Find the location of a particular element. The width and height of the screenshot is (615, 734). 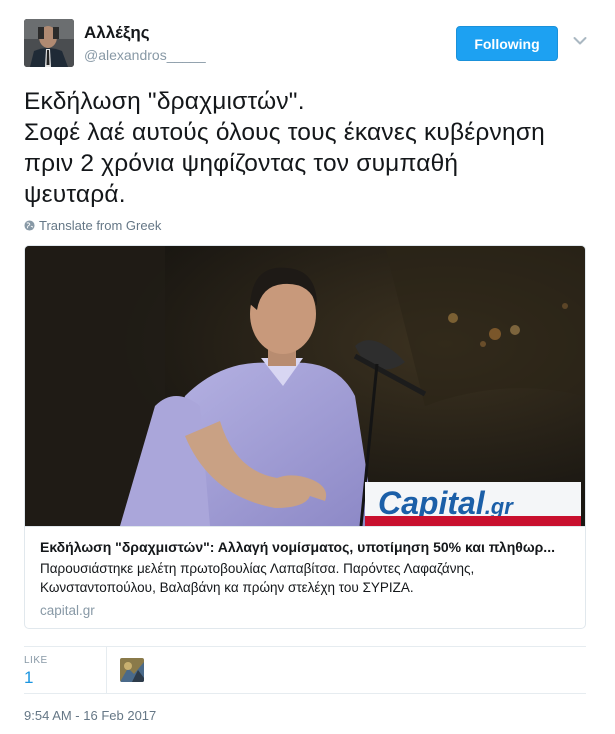

avatar-image is located at coordinates (49, 43).